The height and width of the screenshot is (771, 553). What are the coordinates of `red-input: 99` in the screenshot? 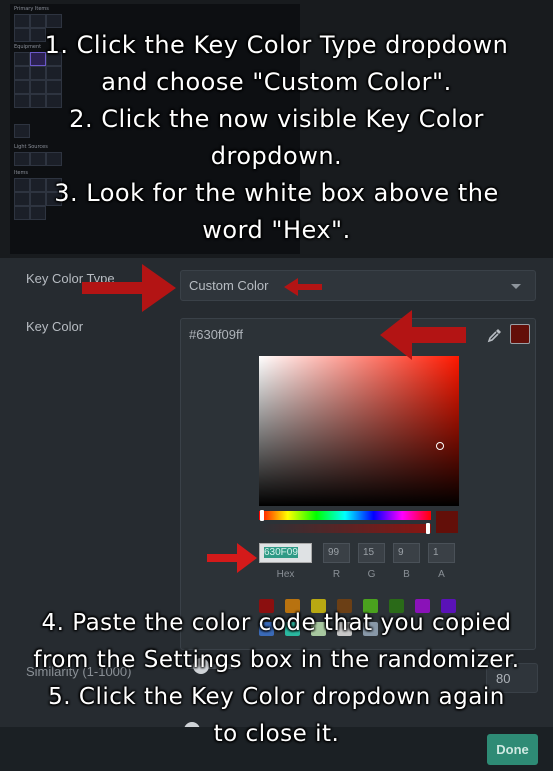 It's located at (336, 553).